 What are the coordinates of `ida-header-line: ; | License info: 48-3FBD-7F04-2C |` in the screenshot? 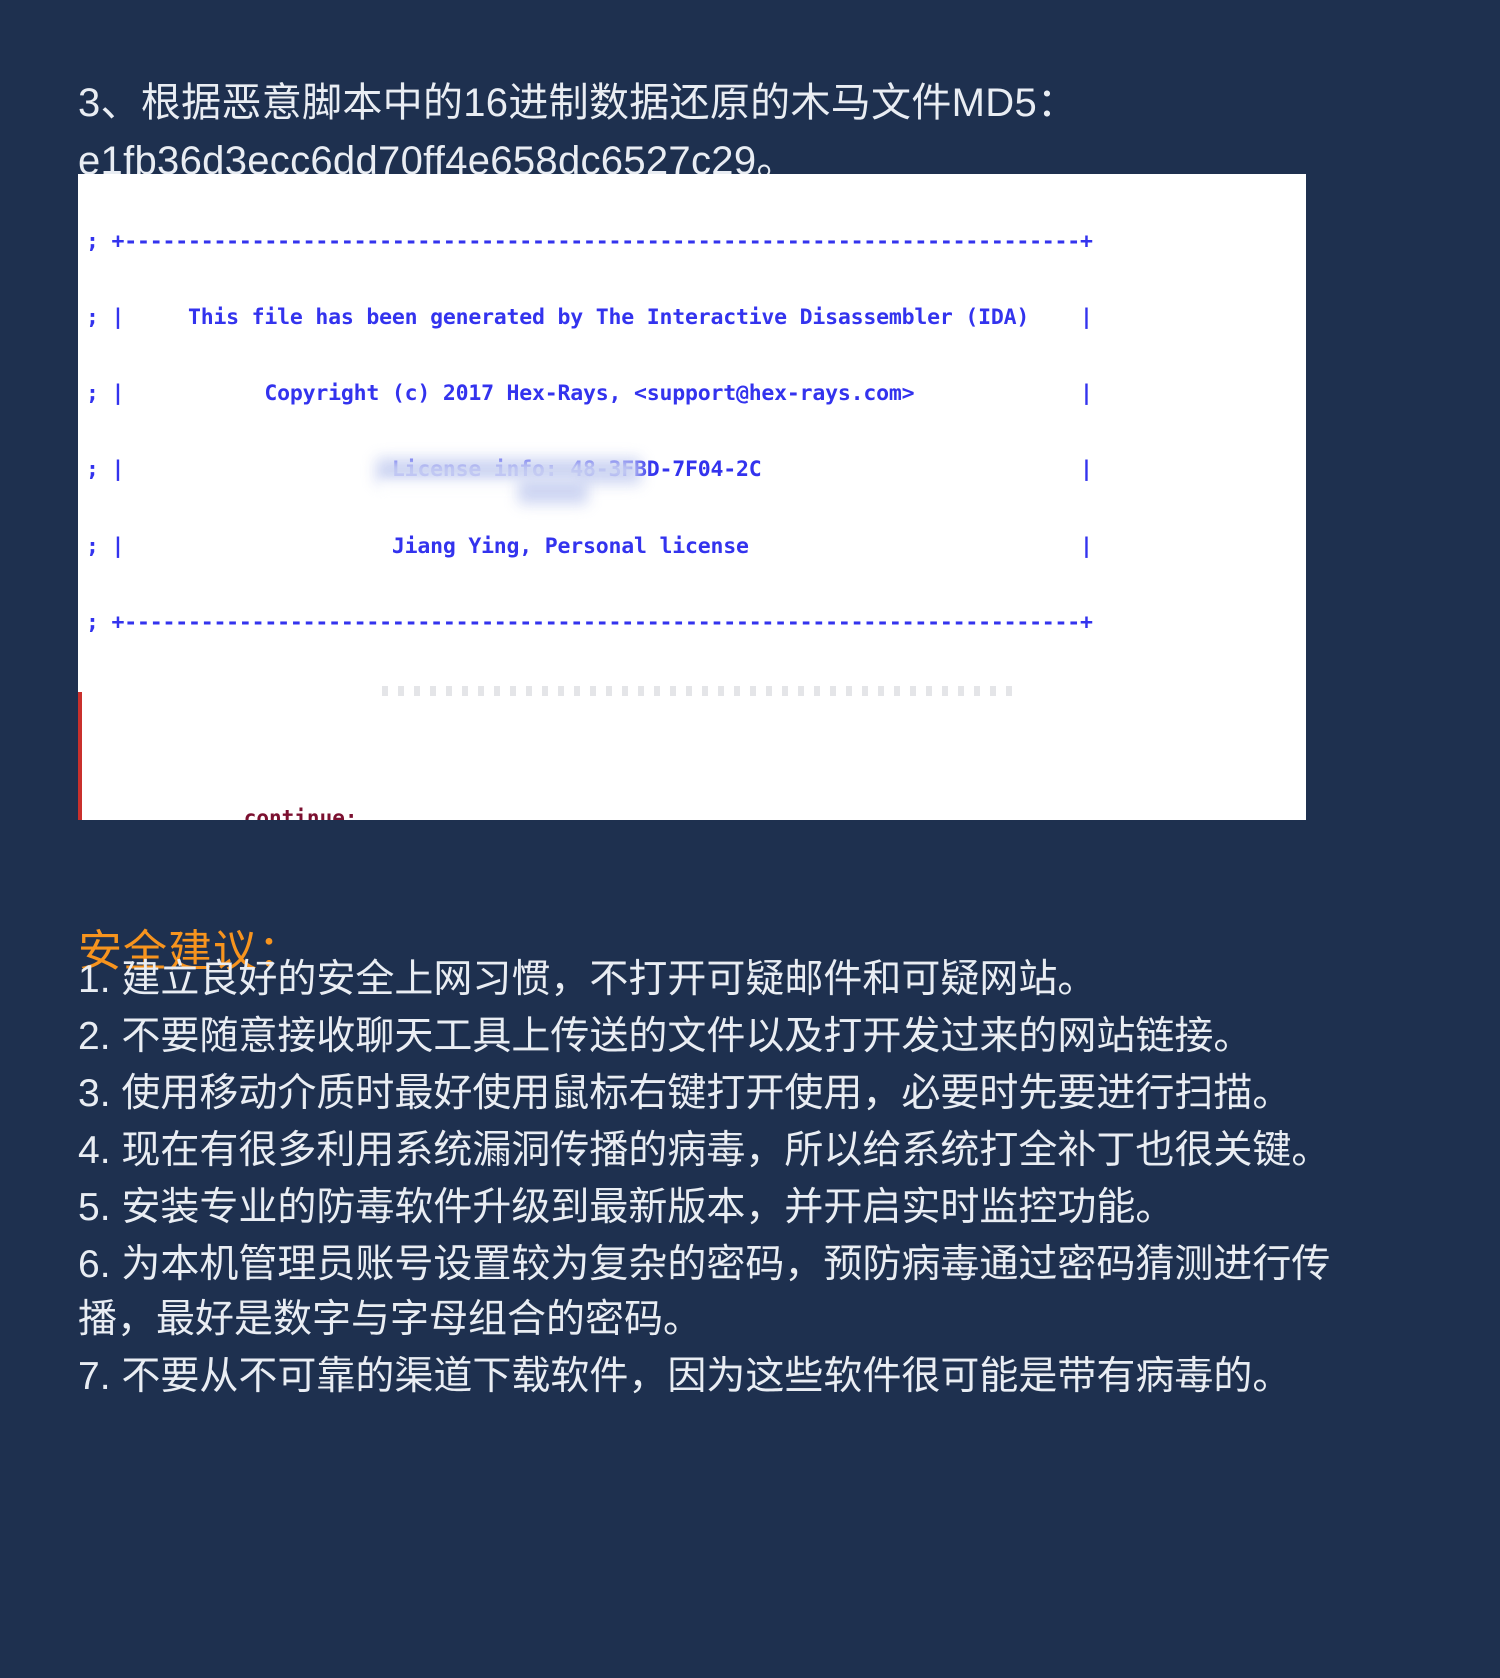 It's located at (589, 470).